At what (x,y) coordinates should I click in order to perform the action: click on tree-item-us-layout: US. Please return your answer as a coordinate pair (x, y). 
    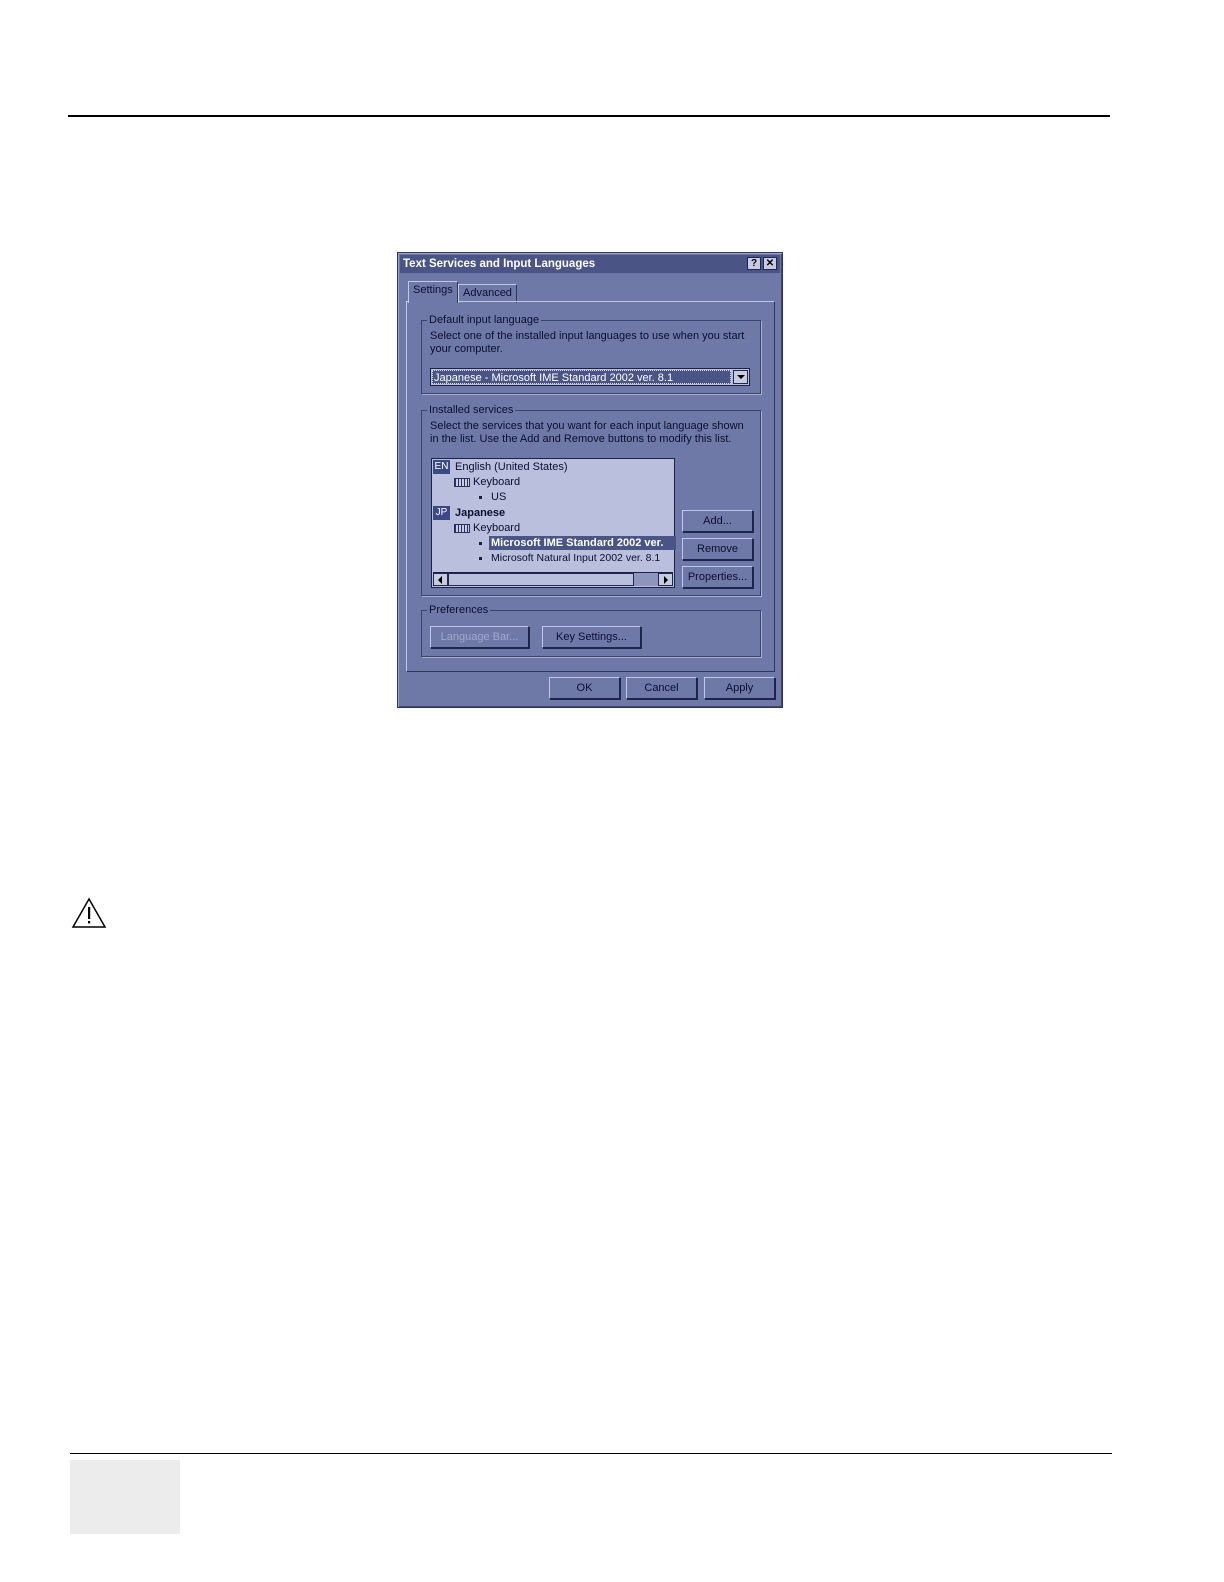
    Looking at the image, I should click on (498, 497).